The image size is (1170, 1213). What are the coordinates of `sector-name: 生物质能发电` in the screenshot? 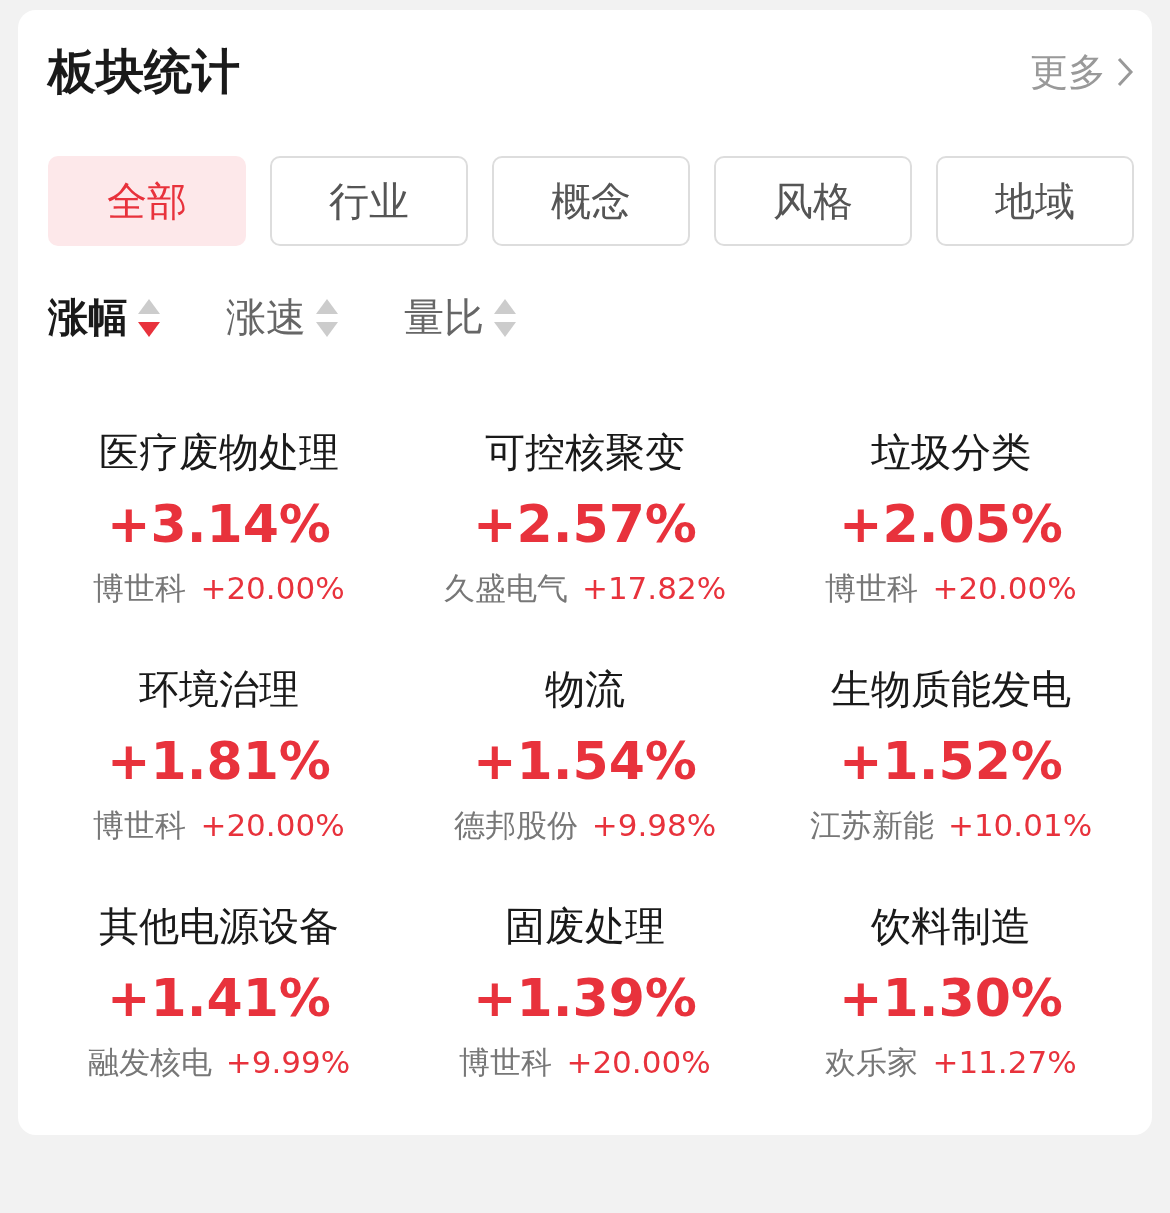 It's located at (951, 689).